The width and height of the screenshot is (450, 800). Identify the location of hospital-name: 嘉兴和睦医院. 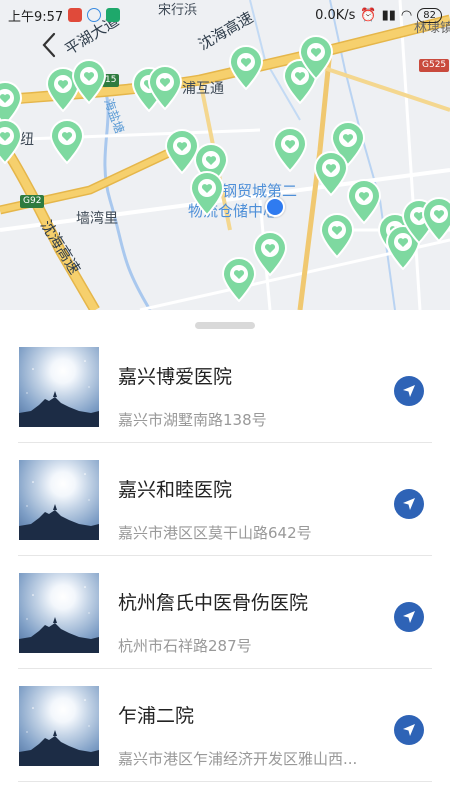
(175, 490).